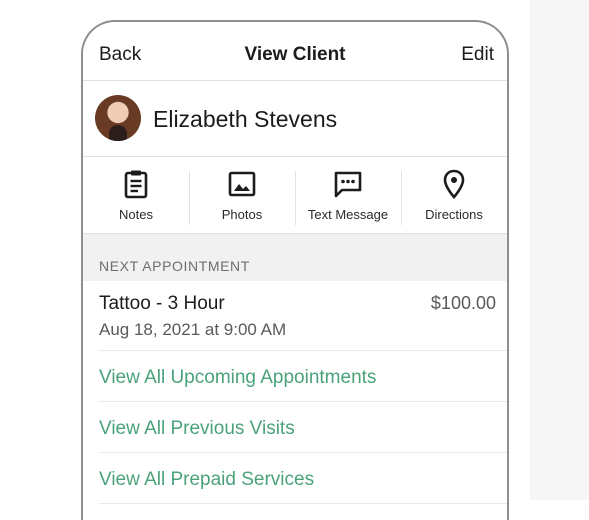 The image size is (589, 520). What do you see at coordinates (245, 119) in the screenshot?
I see `client-name: Elizabeth Stevens` at bounding box center [245, 119].